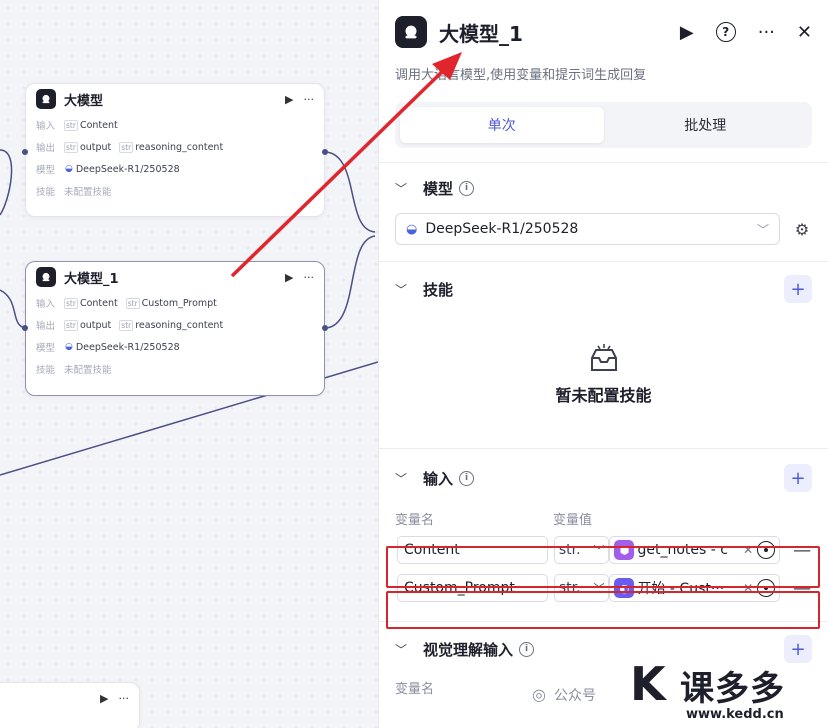  What do you see at coordinates (438, 478) in the screenshot?
I see `section-title: 输入` at bounding box center [438, 478].